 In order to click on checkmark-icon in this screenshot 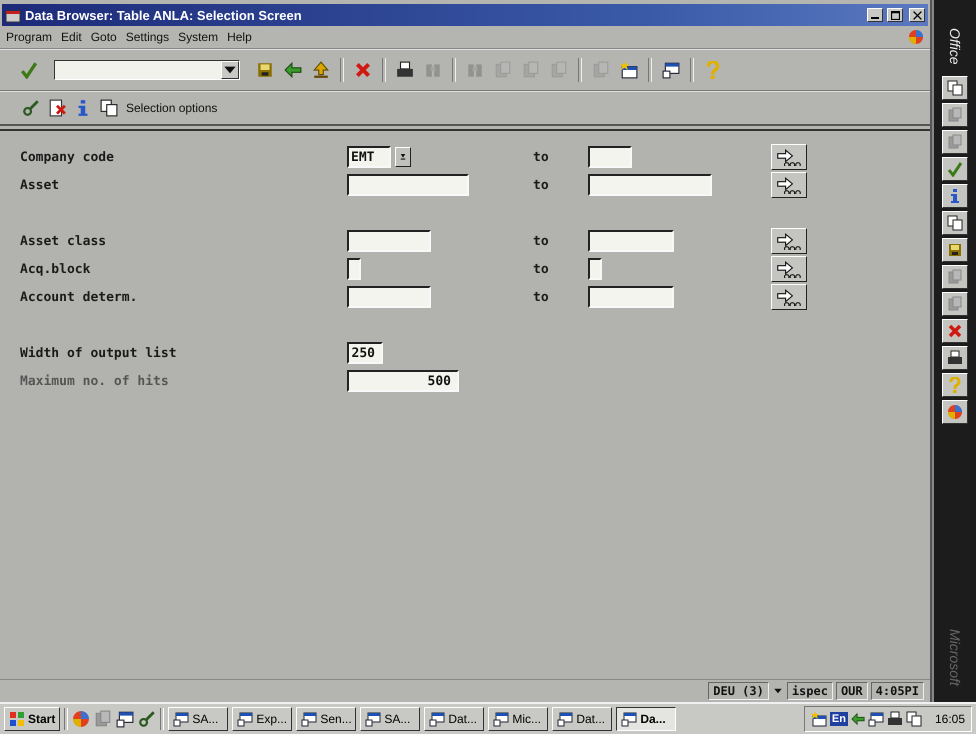, I will do `click(29, 70)`.